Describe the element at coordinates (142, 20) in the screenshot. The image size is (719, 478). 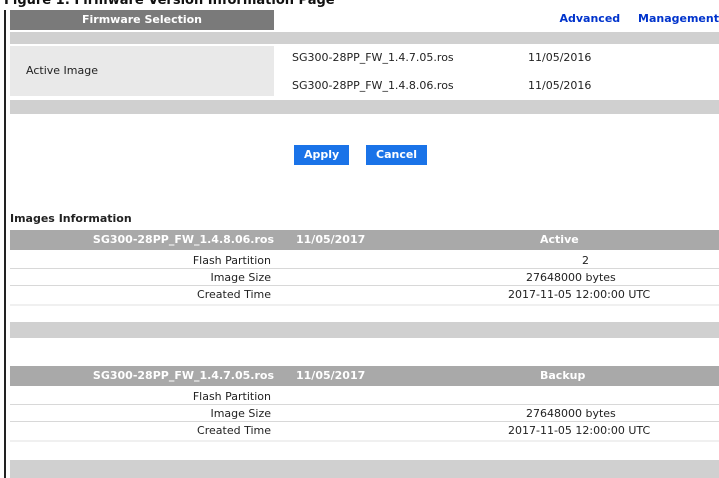
I see `section-header: Firmware Selection` at that location.